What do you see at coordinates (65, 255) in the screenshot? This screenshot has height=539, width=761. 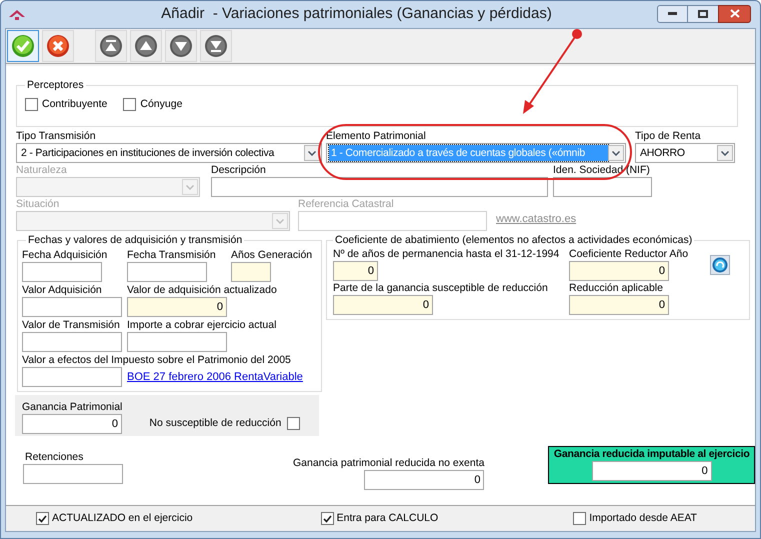 I see `field-label: Fecha Adquisición` at bounding box center [65, 255].